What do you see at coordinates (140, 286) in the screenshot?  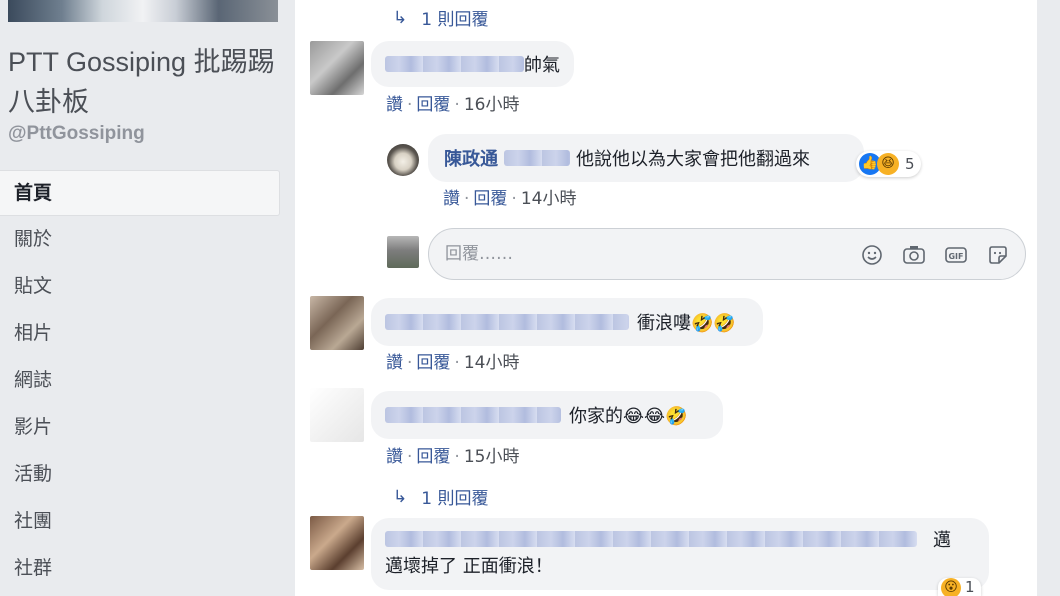 I see `nav-item-posts: 貼文` at bounding box center [140, 286].